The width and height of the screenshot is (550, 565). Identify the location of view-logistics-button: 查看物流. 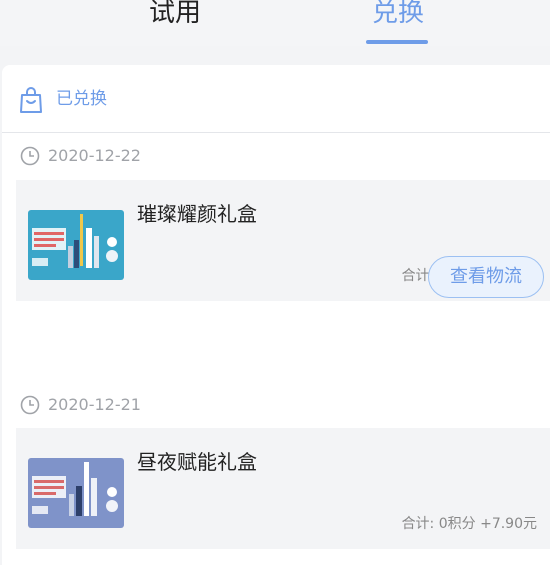
(486, 277).